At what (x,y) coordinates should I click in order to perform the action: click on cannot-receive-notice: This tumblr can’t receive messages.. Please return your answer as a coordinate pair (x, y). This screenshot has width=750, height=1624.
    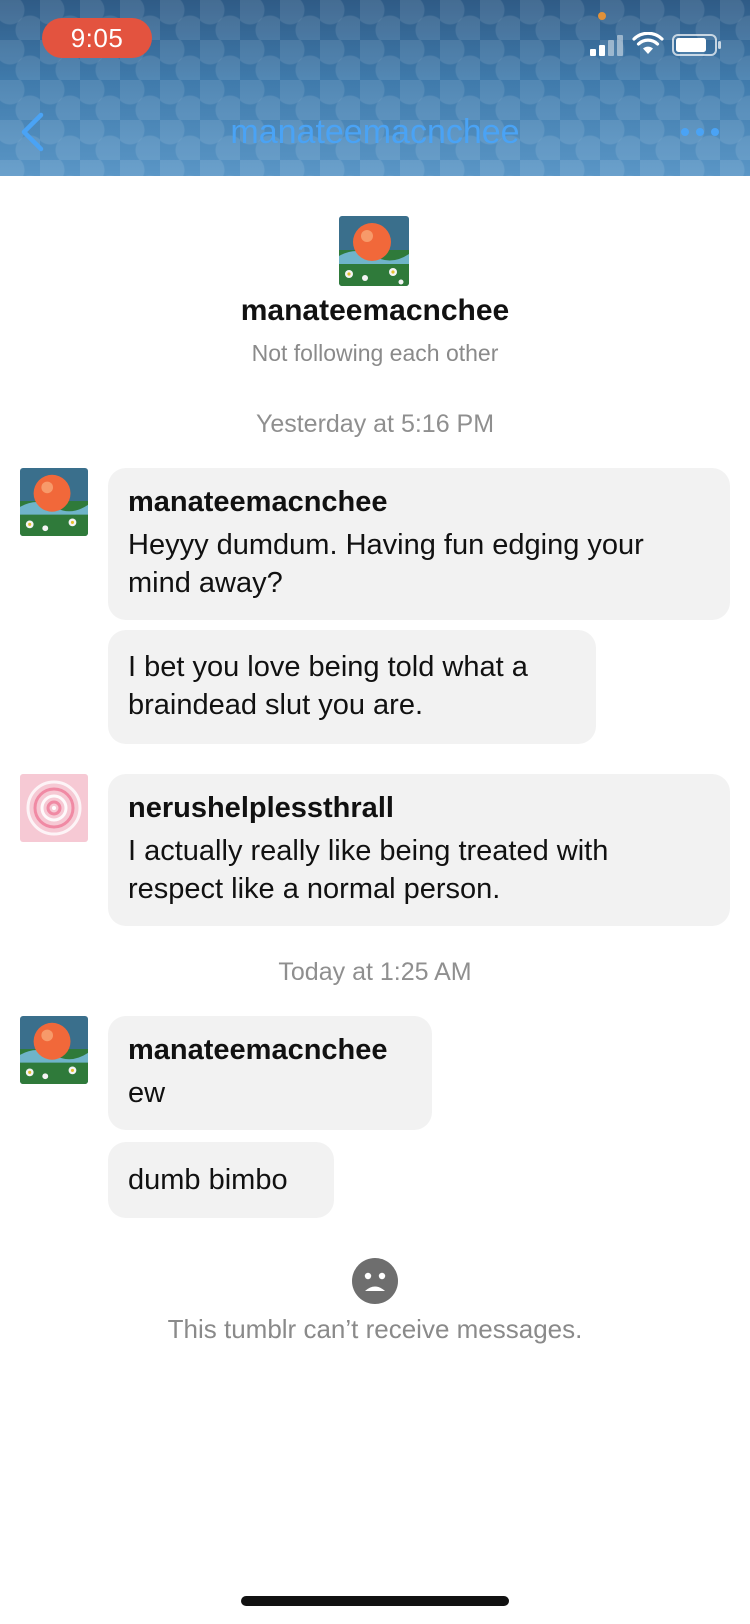
    Looking at the image, I should click on (375, 1329).